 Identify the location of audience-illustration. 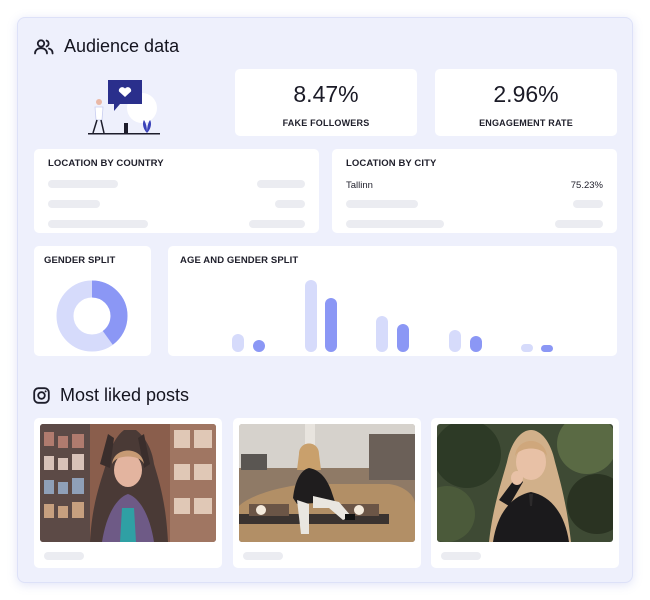
(124, 109).